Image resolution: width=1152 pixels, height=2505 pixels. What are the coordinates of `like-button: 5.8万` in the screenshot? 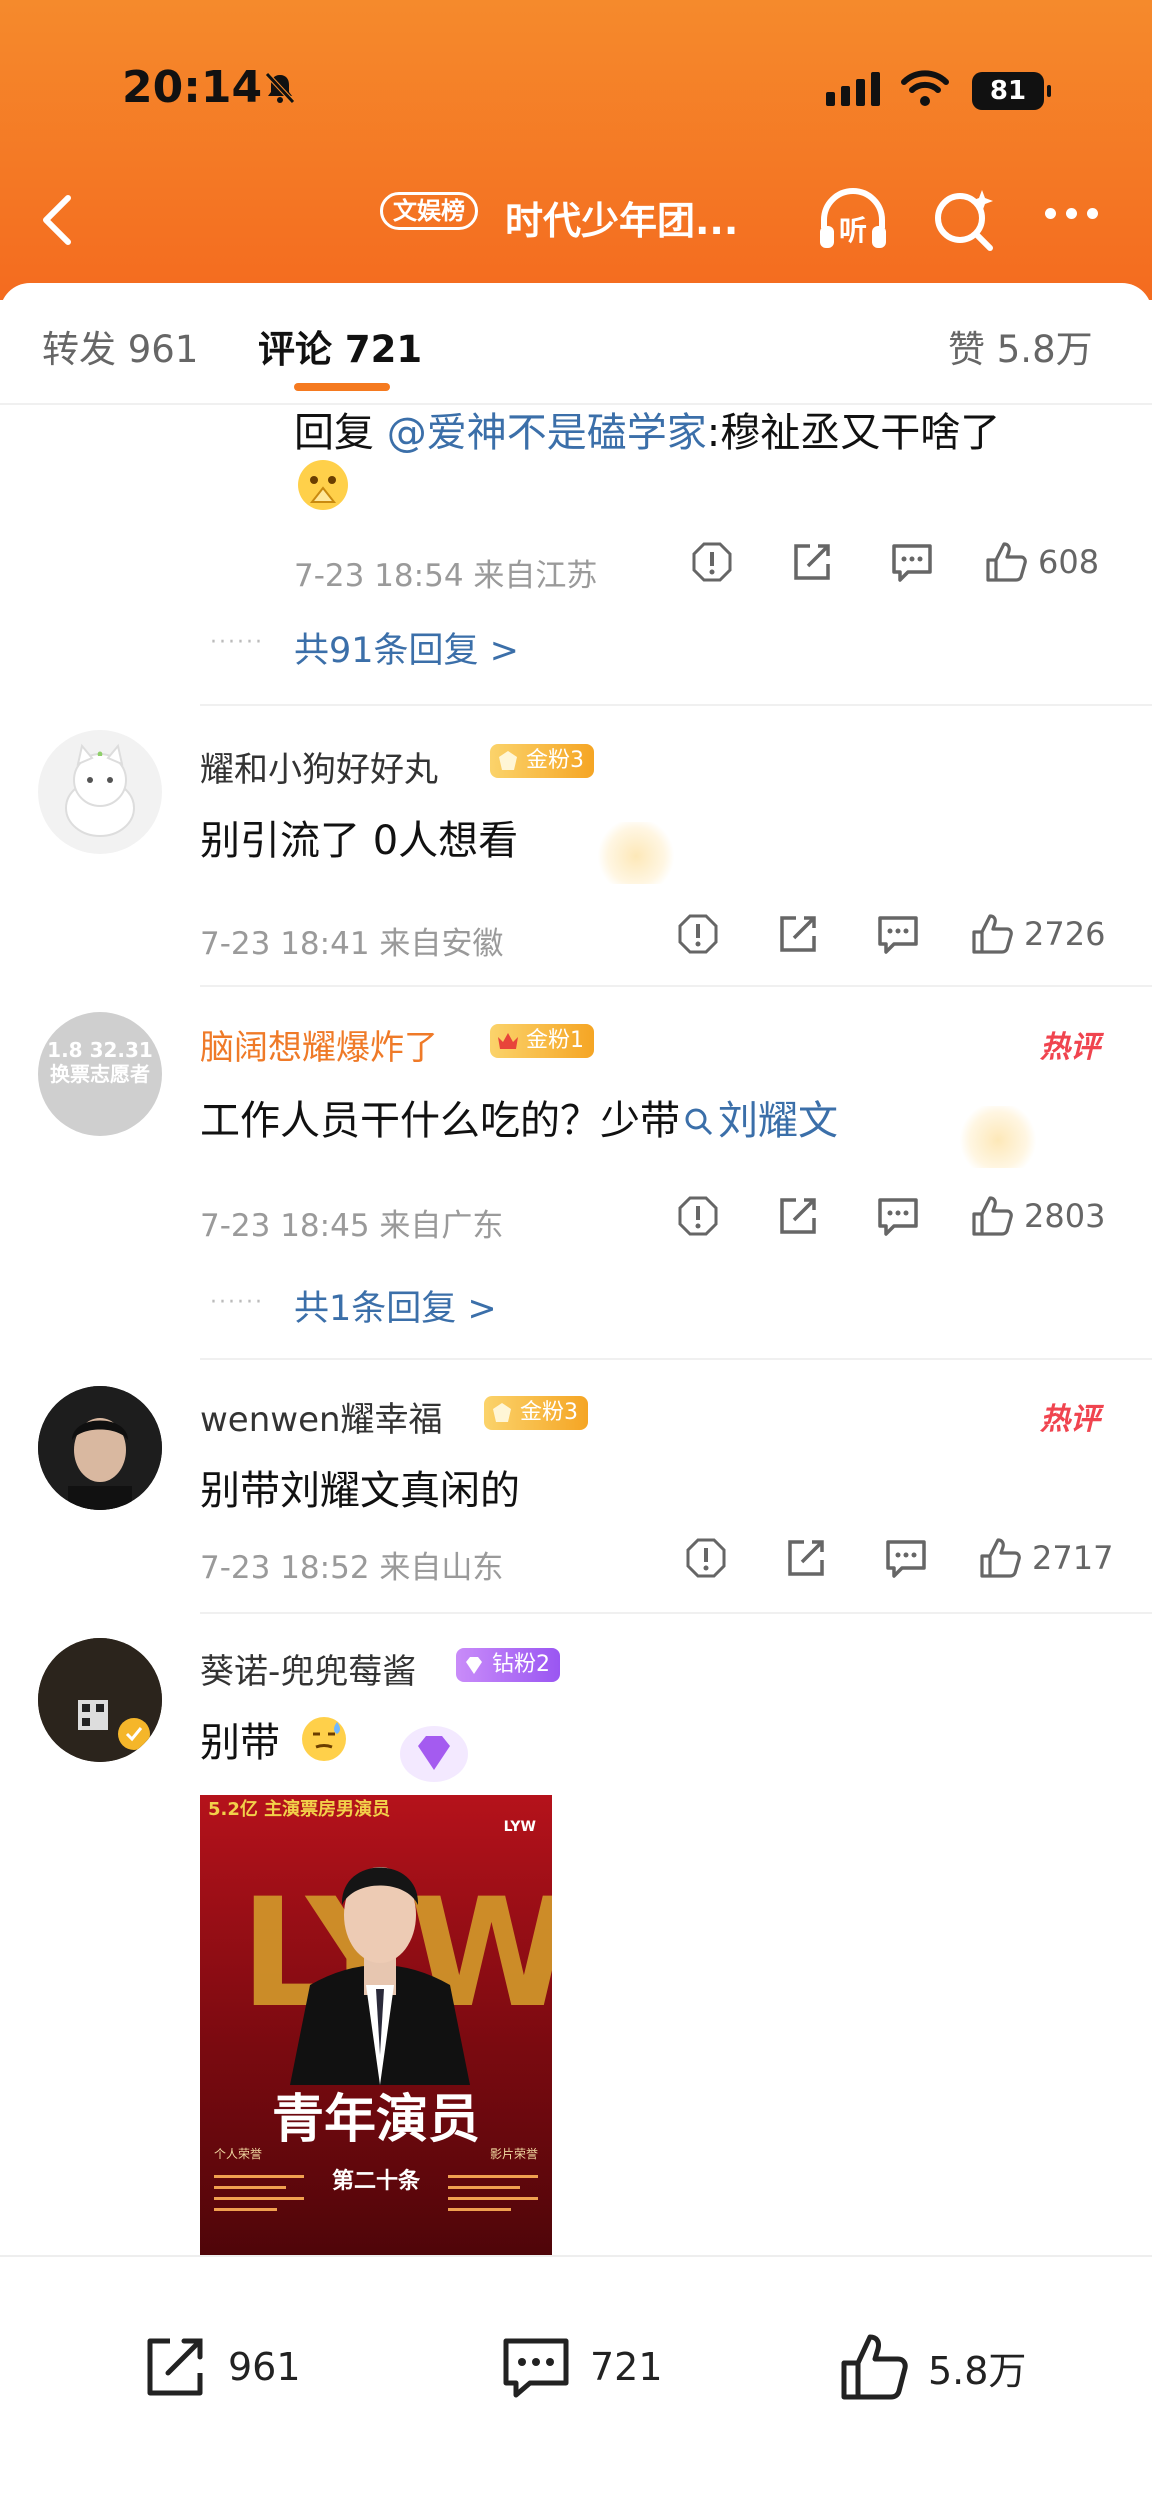 It's located at (932, 2367).